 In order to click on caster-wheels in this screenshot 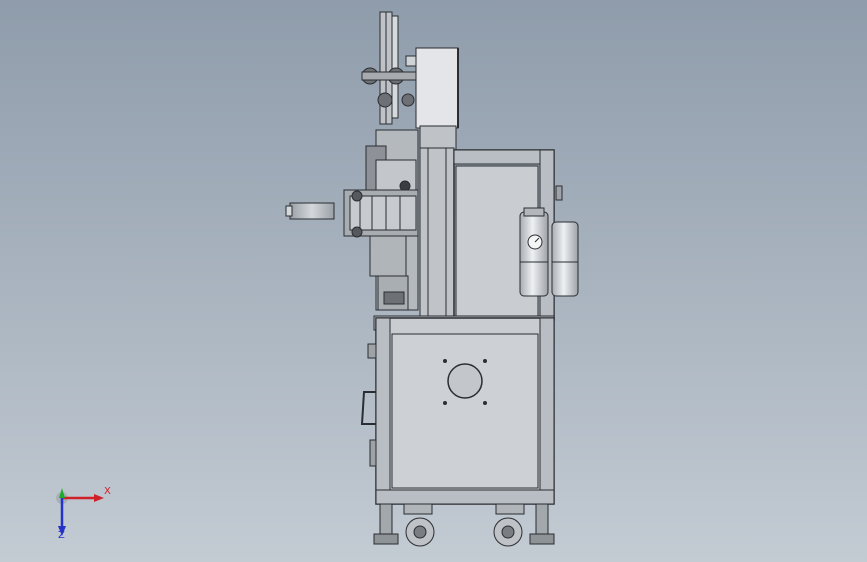, I will do `click(464, 525)`.